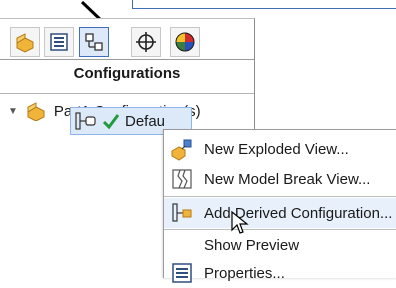 The height and width of the screenshot is (288, 396). Describe the element at coordinates (252, 245) in the screenshot. I see `menu-item-label: Show Preview` at that location.